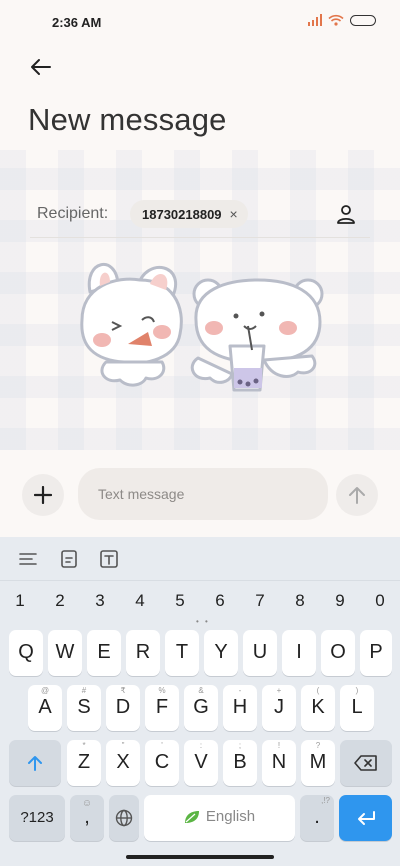 The width and height of the screenshot is (400, 866). I want to click on key-letter: A, so click(45, 707).